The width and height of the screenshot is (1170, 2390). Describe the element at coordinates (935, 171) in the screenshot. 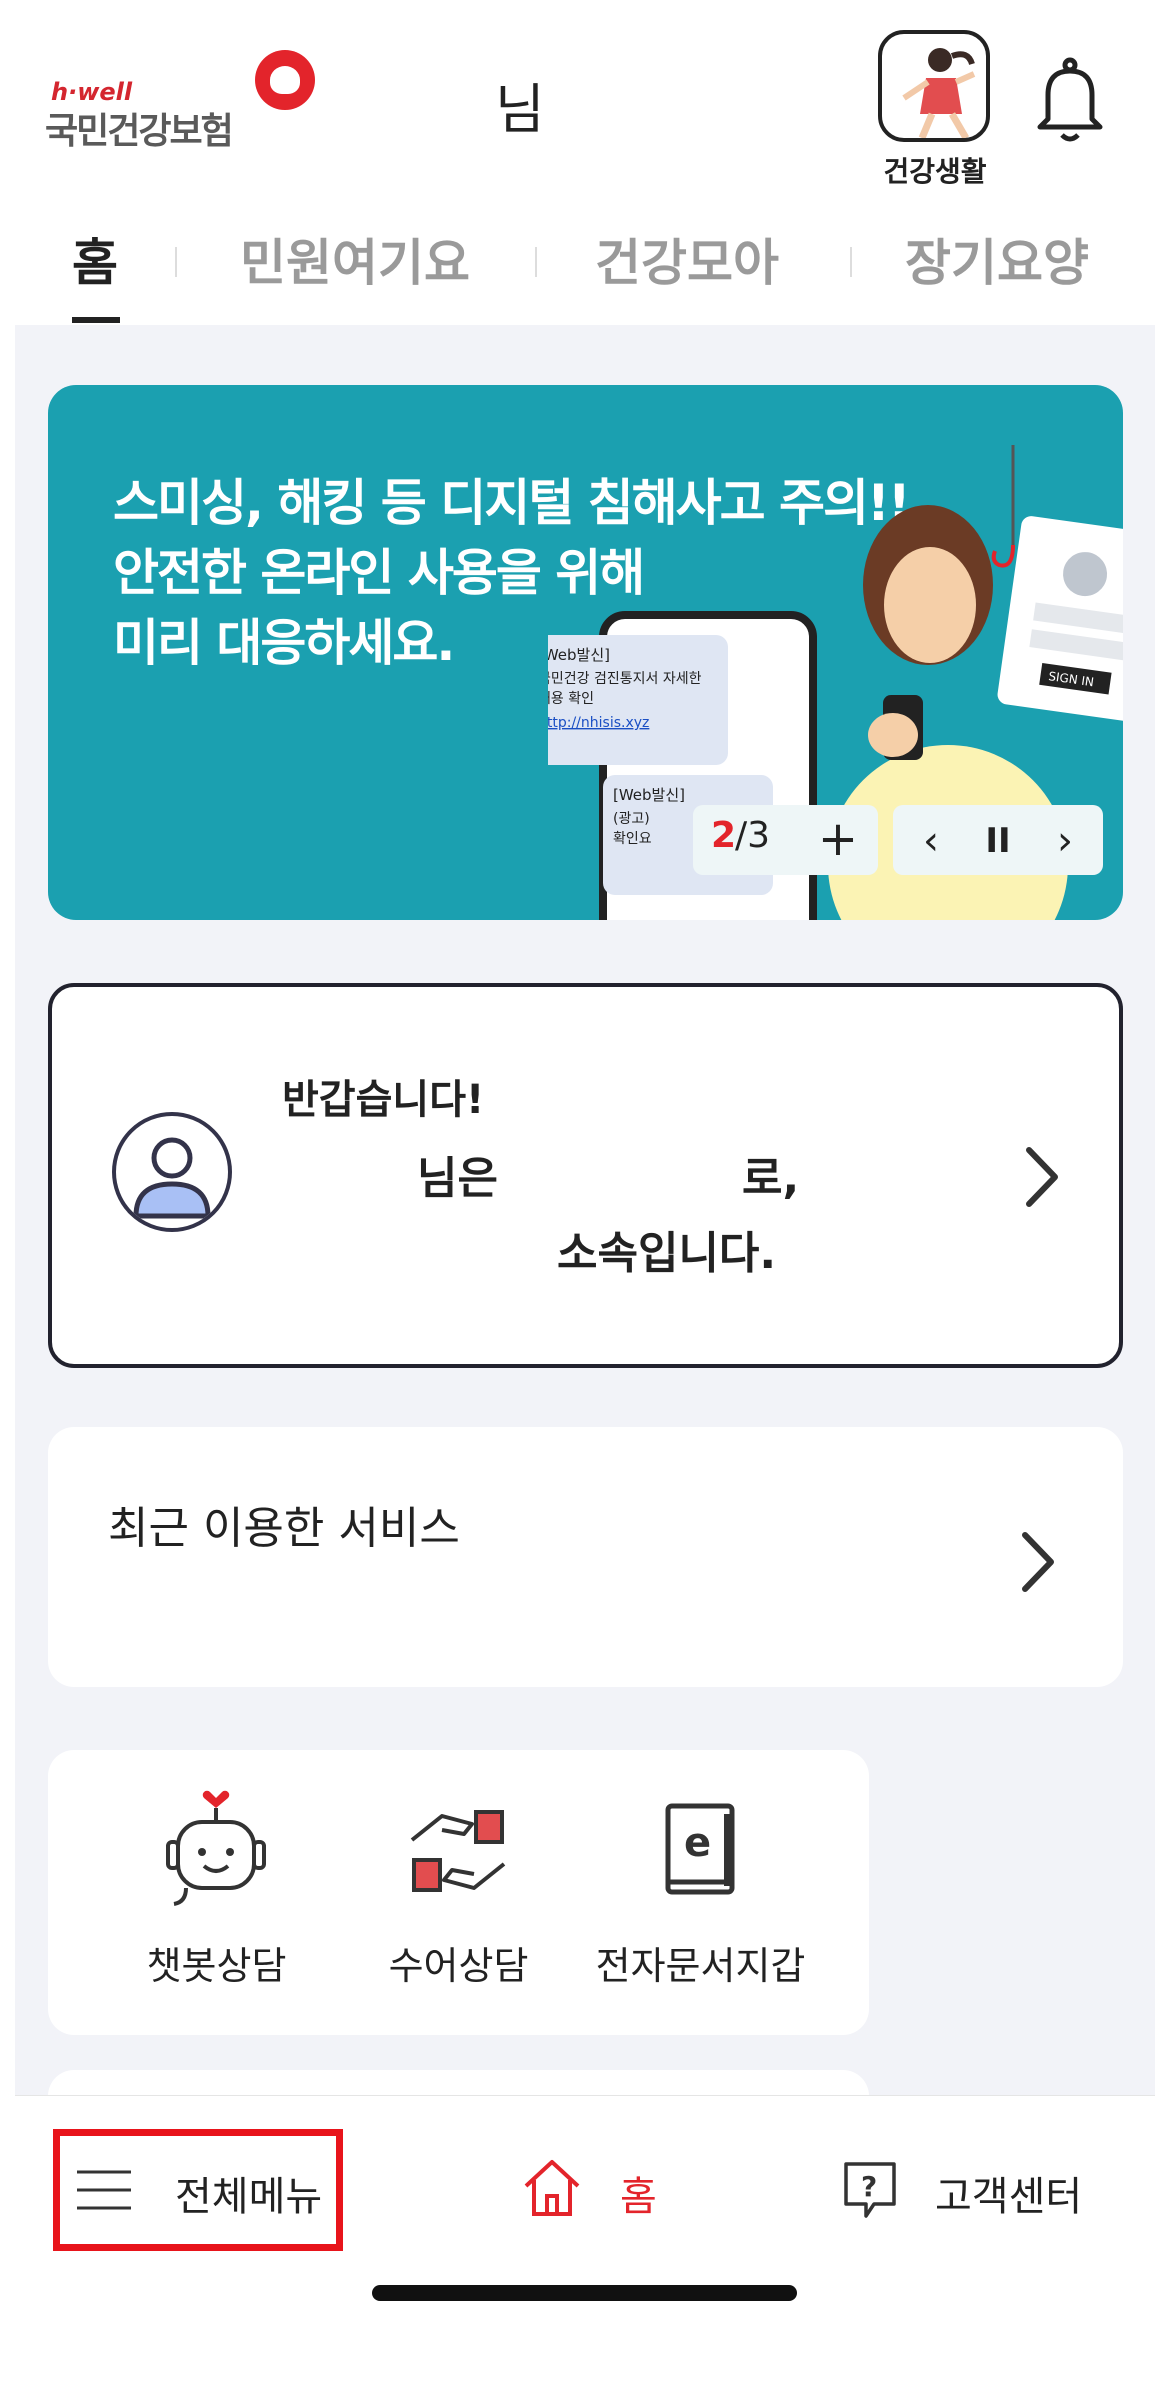

I see `health-life-label: 건강생활` at that location.